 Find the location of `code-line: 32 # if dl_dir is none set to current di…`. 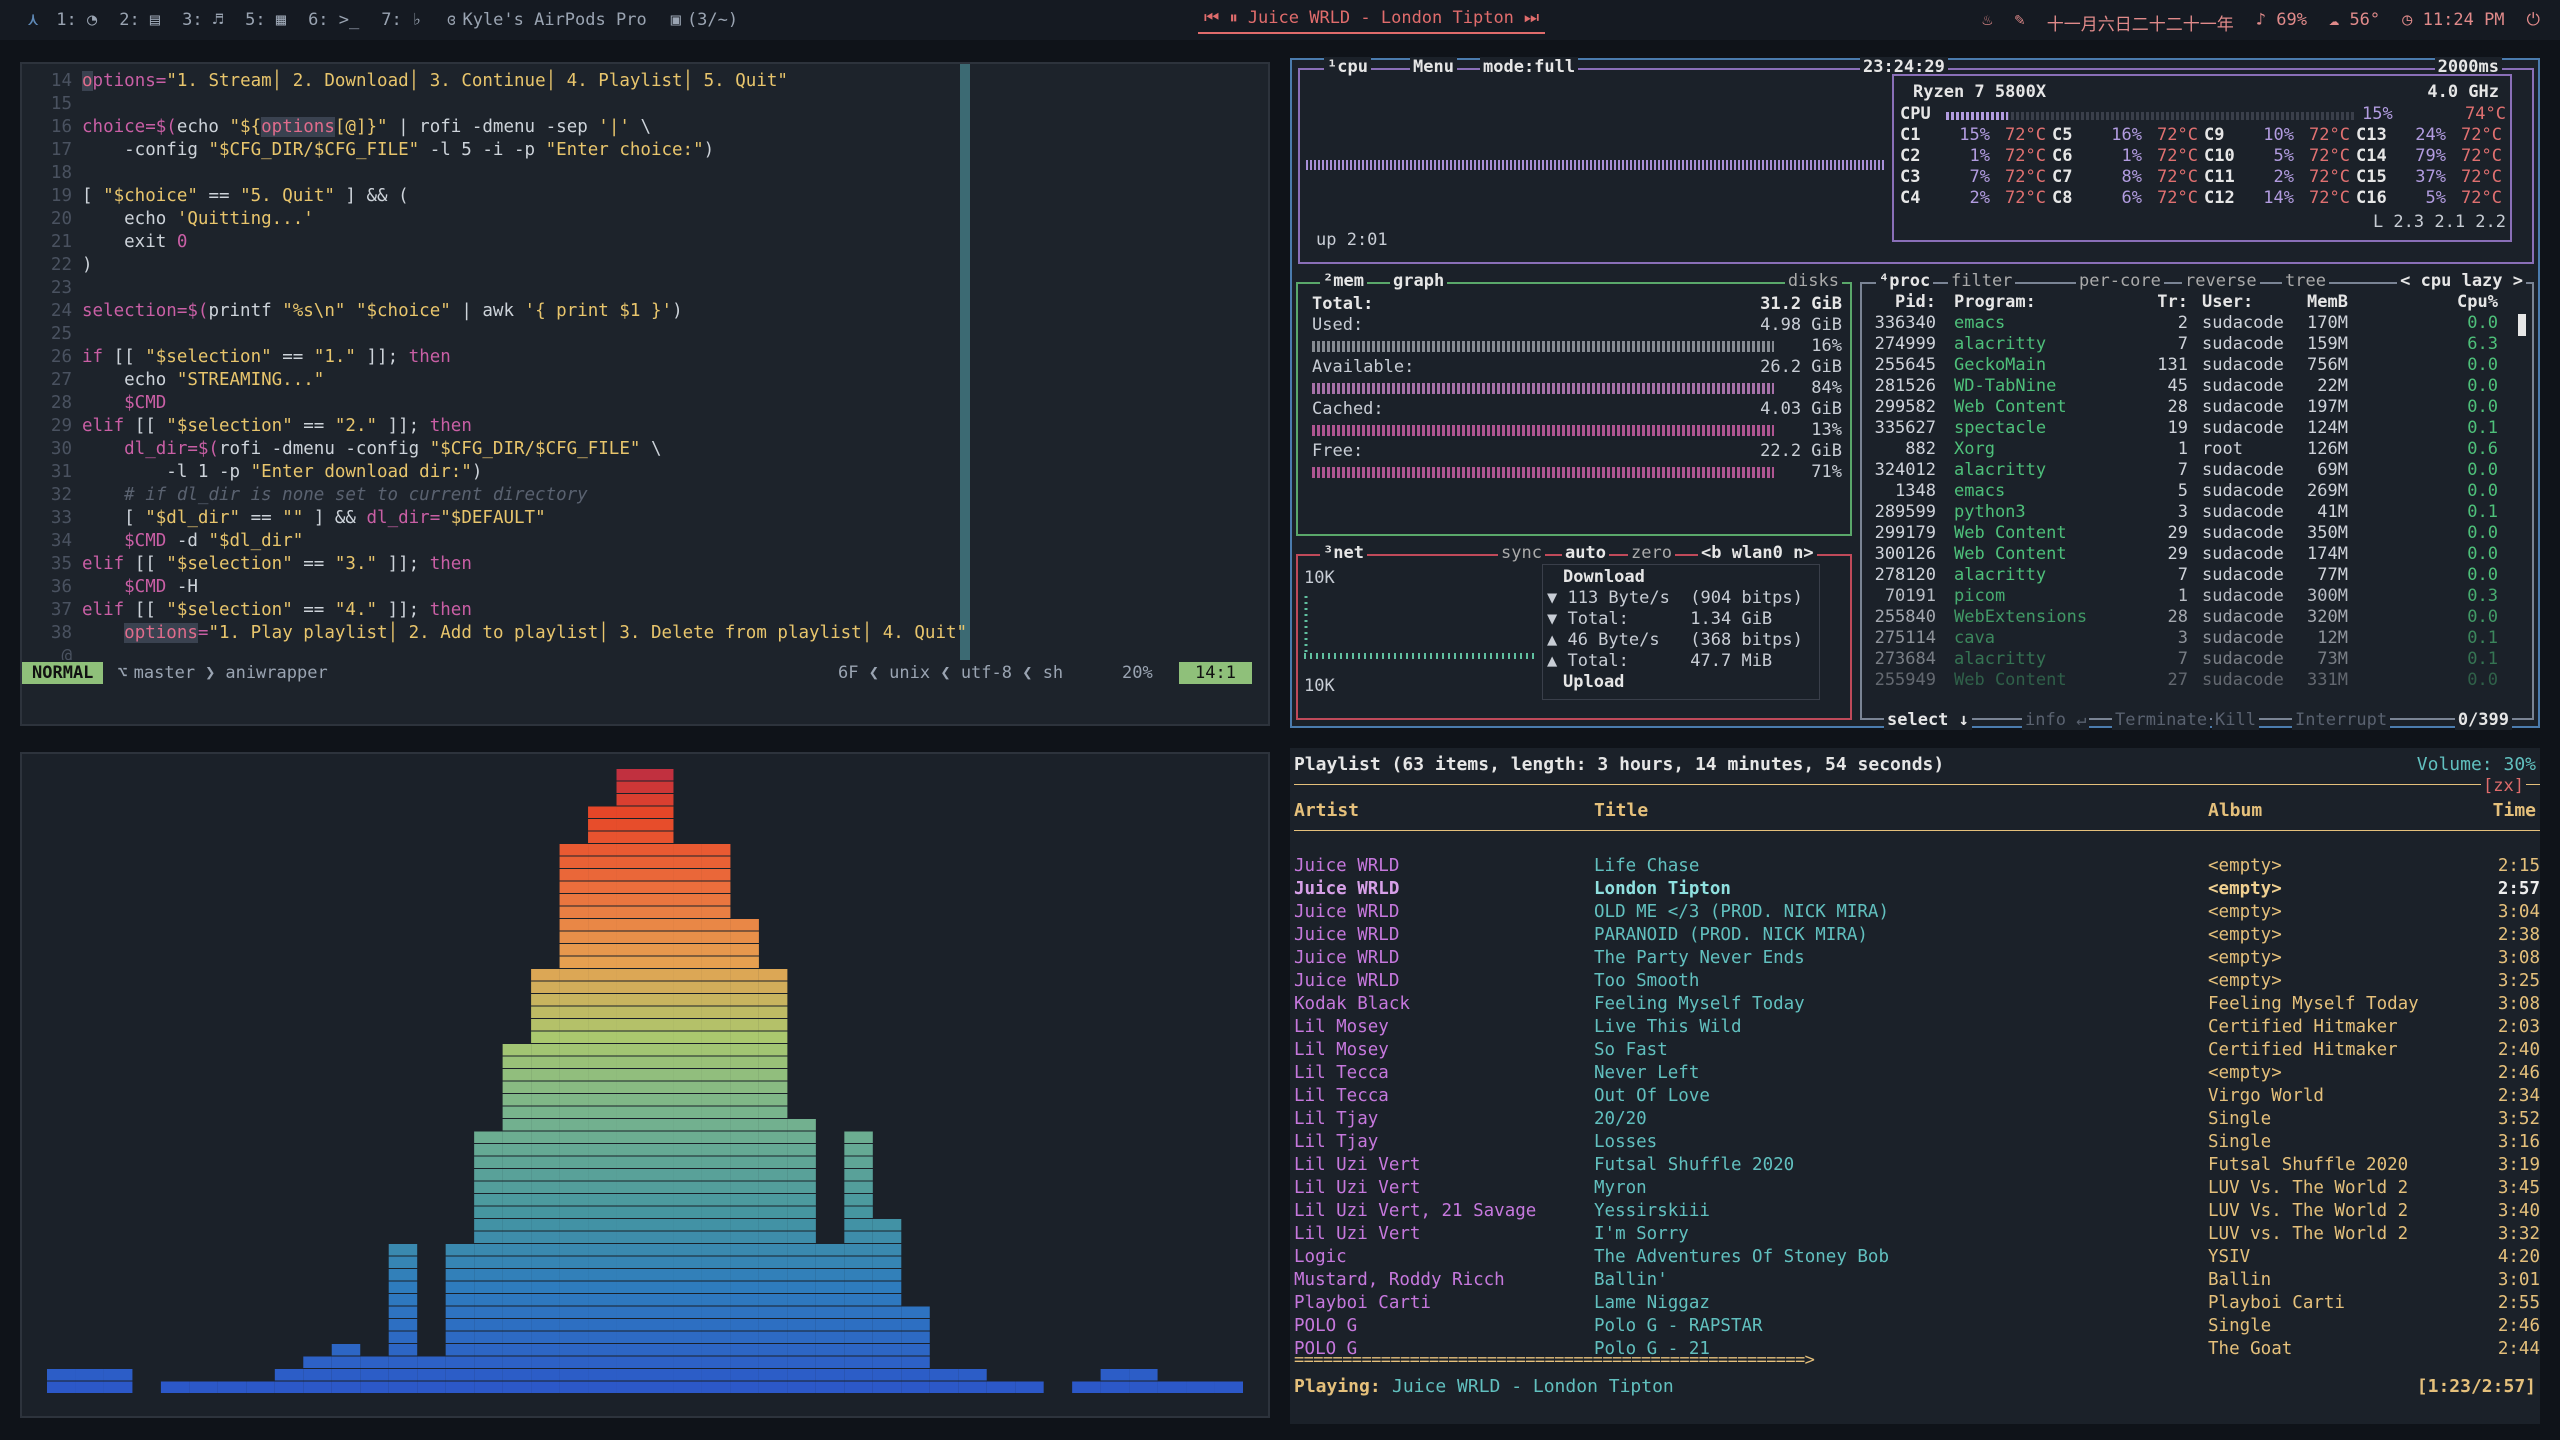

code-line: 32 # if dl_dir is none set to current di… is located at coordinates (305, 495).